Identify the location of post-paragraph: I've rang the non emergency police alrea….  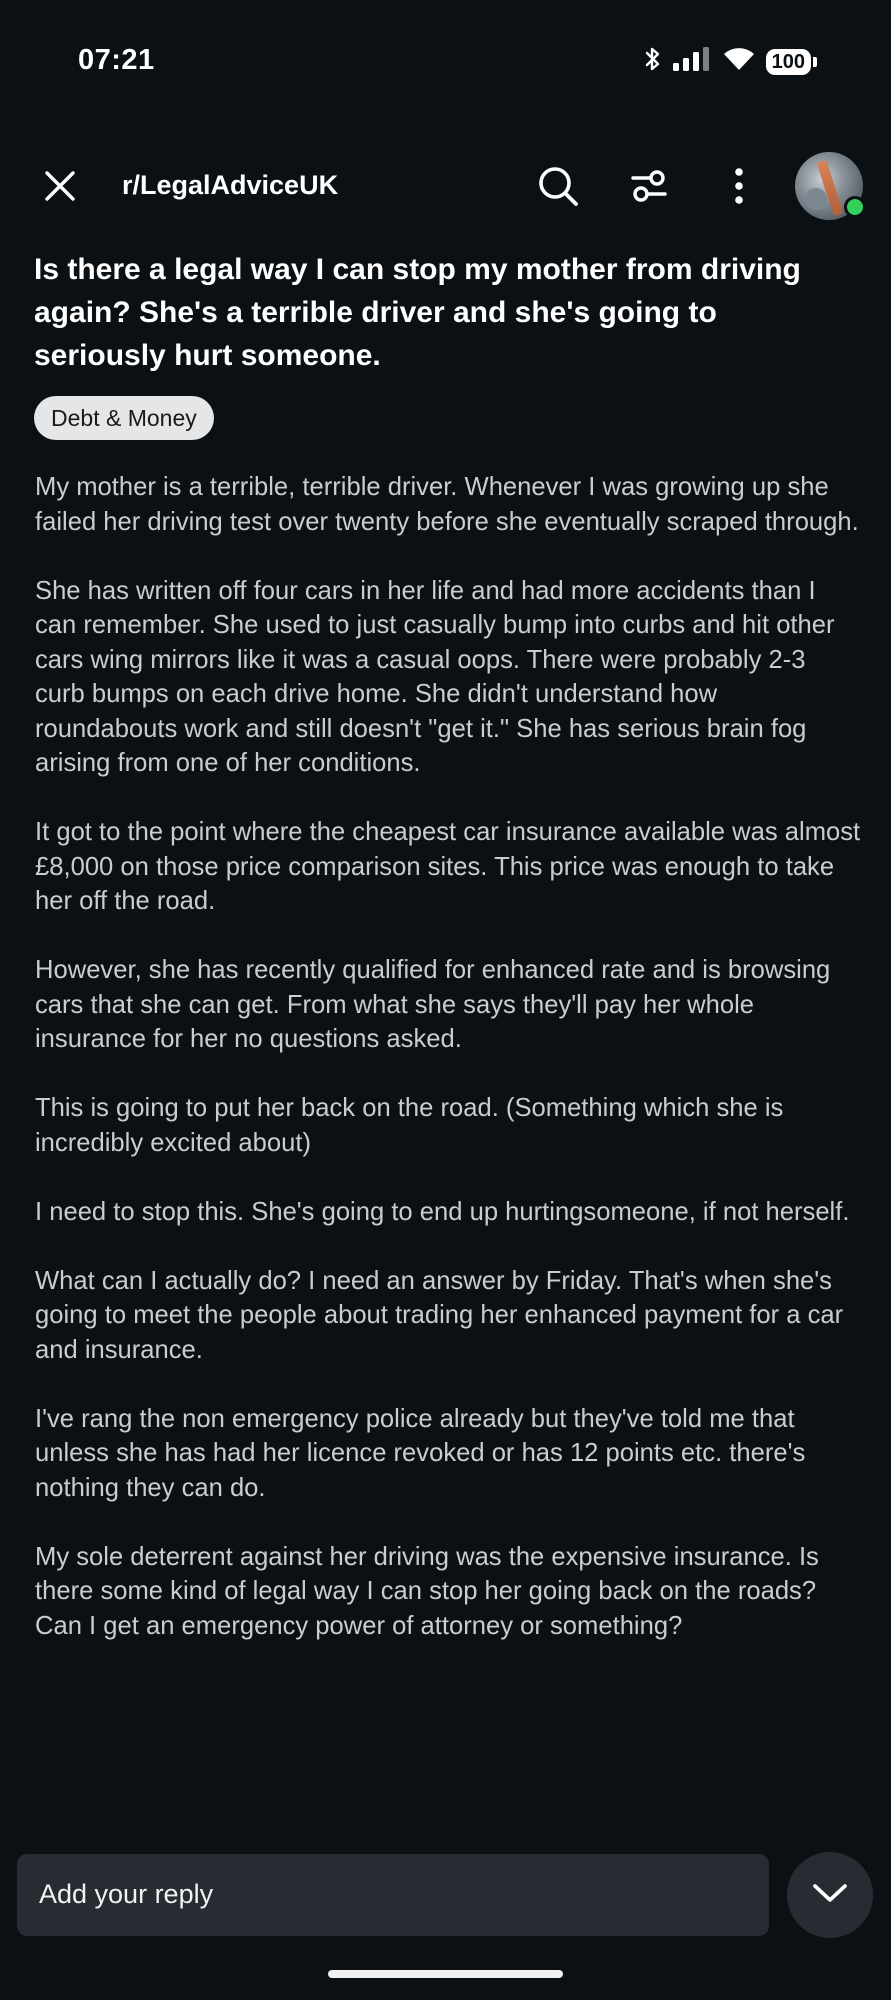
(420, 1453).